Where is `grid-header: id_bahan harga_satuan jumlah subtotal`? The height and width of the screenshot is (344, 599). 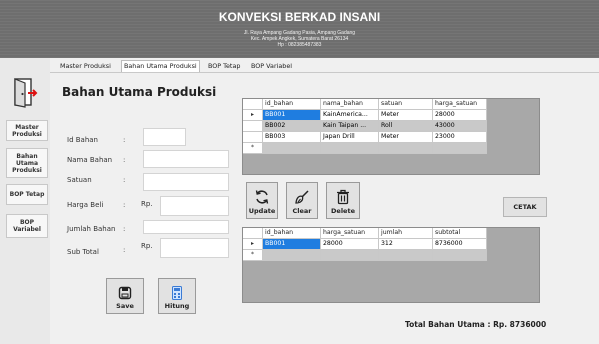
grid-header: id_bahan harga_satuan jumlah subtotal is located at coordinates (365, 233).